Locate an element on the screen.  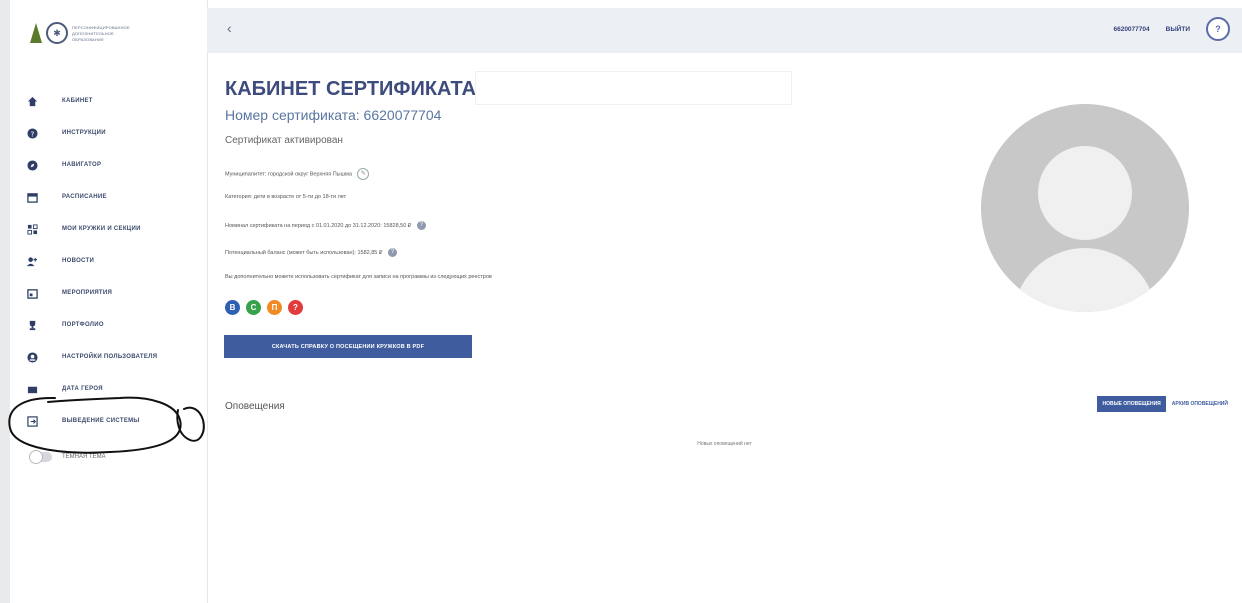
notifications-title: Оповещения is located at coordinates (255, 406).